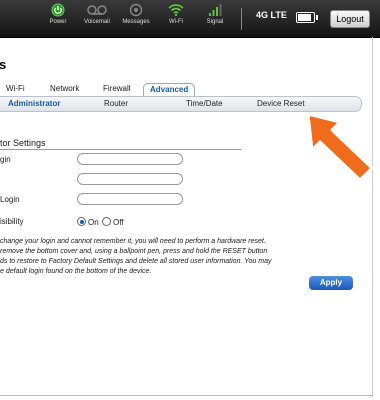  I want to click on radio-unselected-icon, so click(106, 221).